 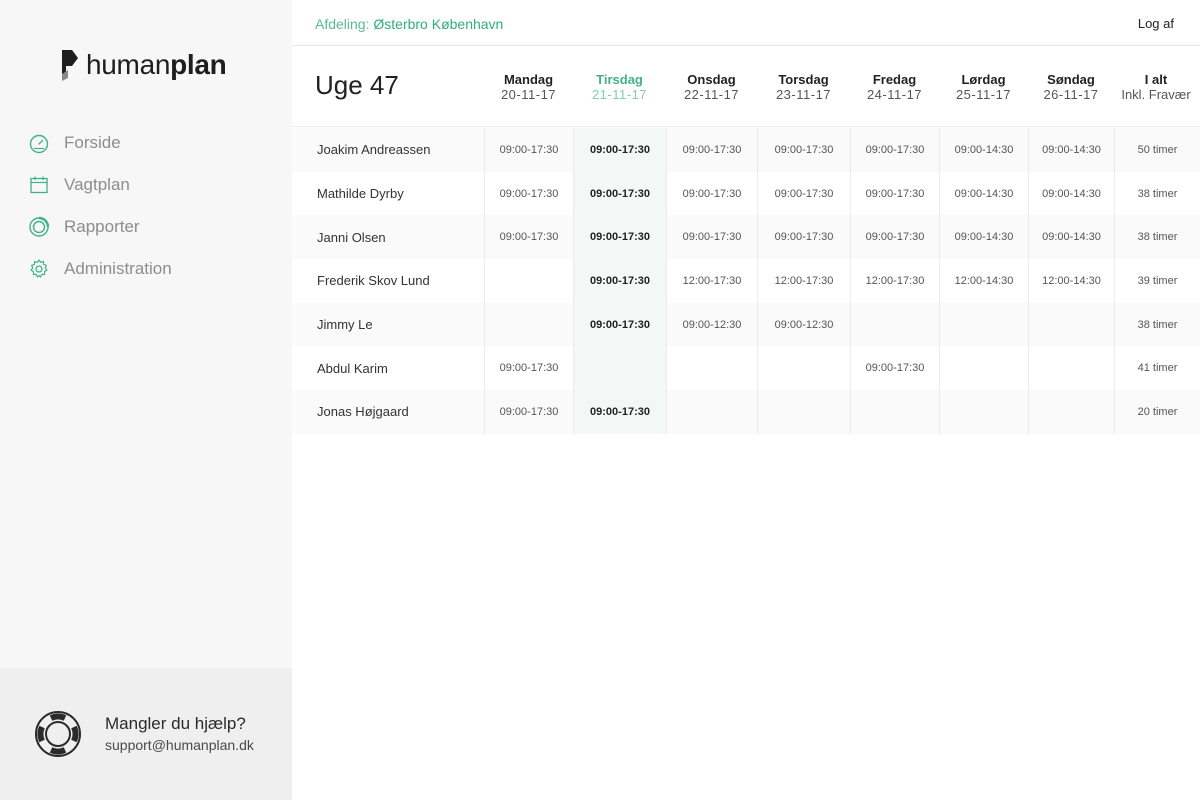 I want to click on employee-name: Mathilde Dyrby, so click(x=388, y=194).